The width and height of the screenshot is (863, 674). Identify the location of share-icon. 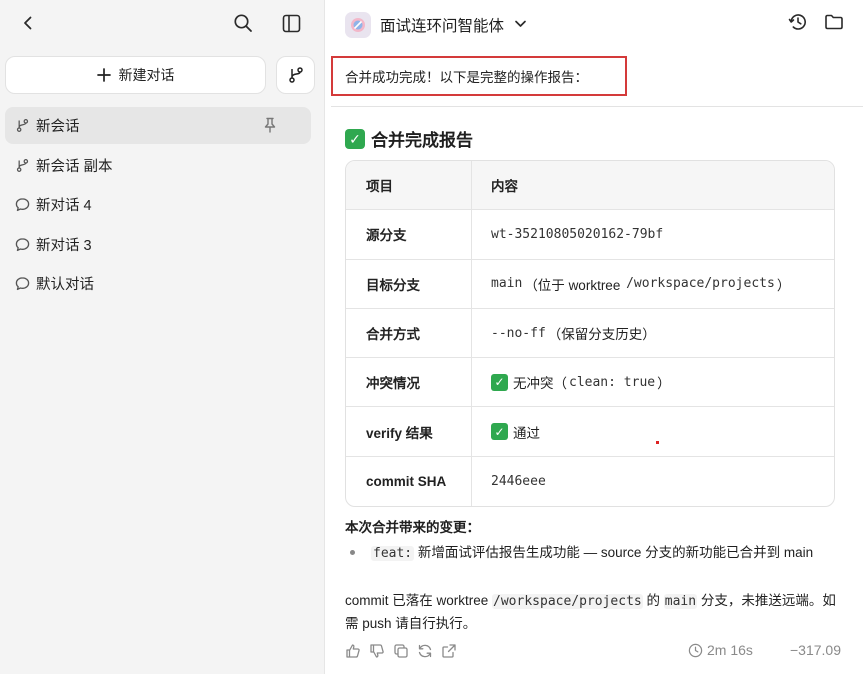
(449, 651).